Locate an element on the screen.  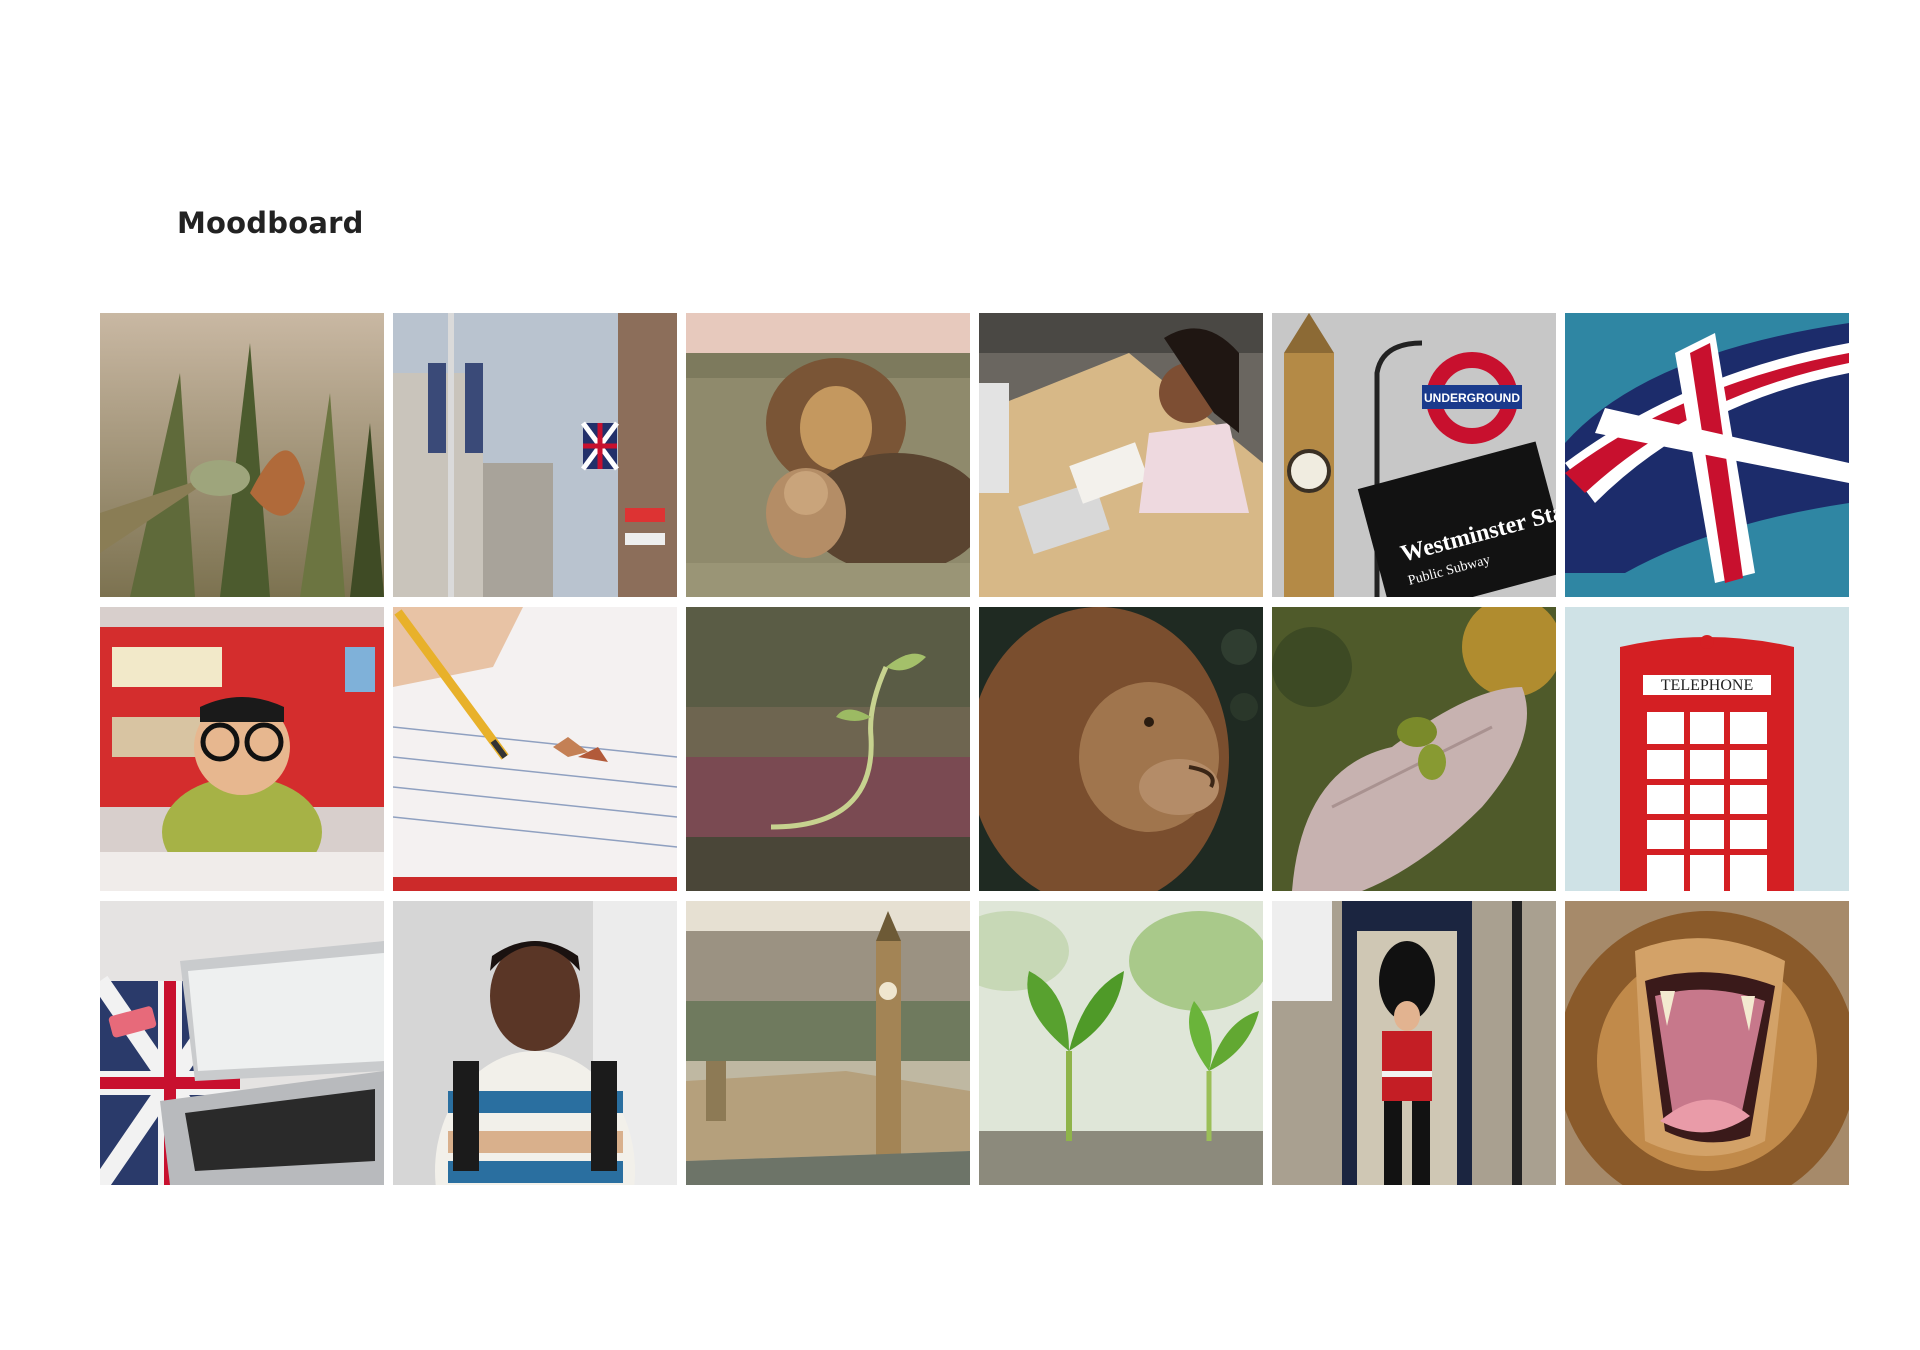
lion-profile-photo is located at coordinates (1121, 749).